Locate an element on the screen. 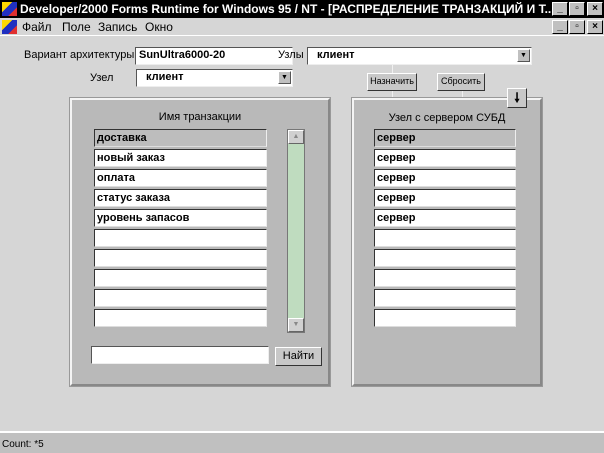 The width and height of the screenshot is (604, 453). restore-icon: ▫ is located at coordinates (577, 9).